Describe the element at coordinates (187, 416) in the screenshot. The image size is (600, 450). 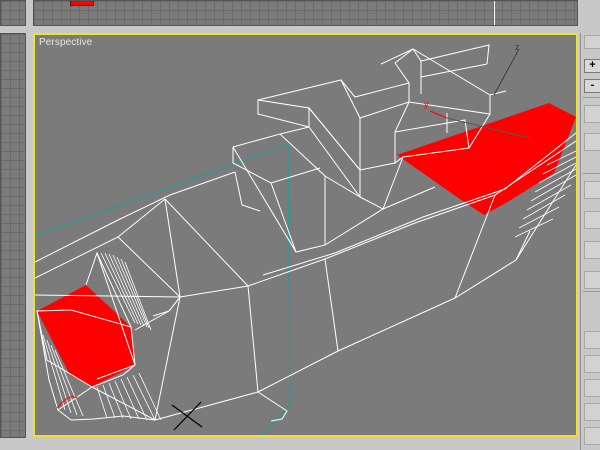
I see `crosshair-cursor-icon` at that location.